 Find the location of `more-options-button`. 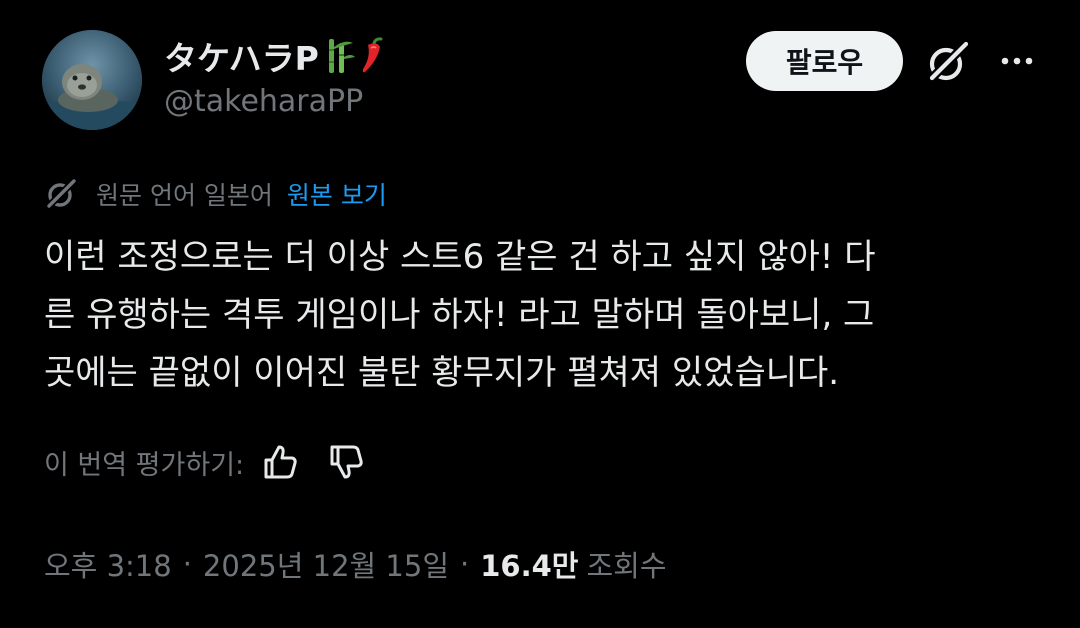

more-options-button is located at coordinates (1017, 61).